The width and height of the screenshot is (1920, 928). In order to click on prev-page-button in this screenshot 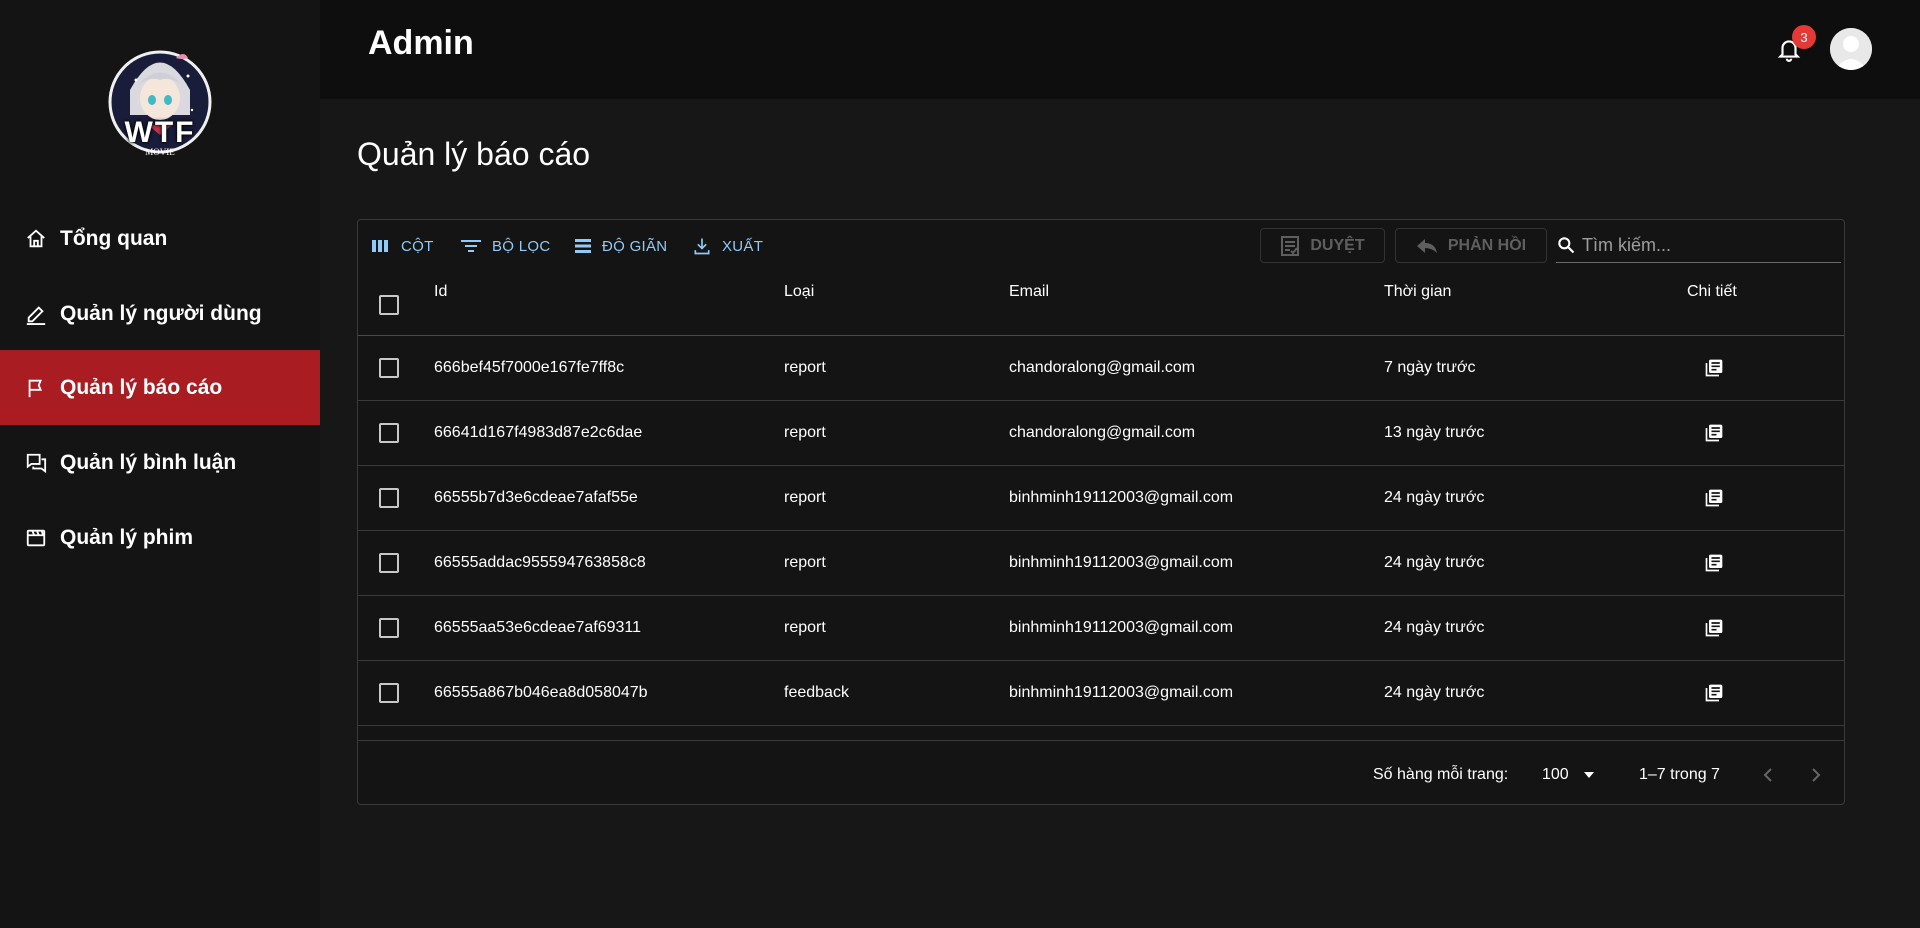, I will do `click(1768, 775)`.